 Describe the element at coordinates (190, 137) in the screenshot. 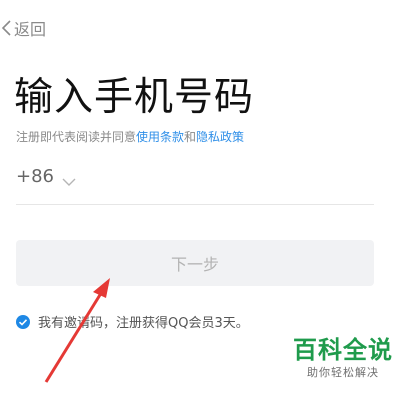

I see `agreement-and: 和` at that location.